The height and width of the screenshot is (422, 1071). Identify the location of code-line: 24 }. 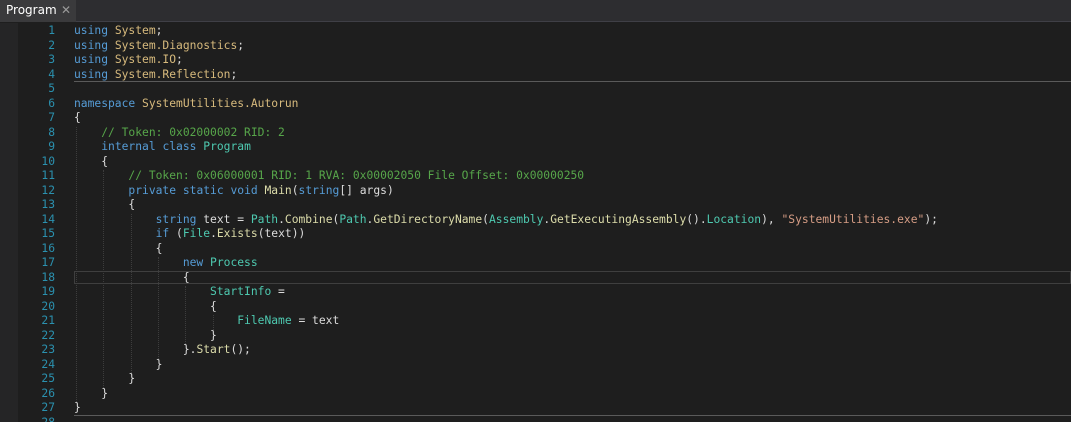
(544, 365).